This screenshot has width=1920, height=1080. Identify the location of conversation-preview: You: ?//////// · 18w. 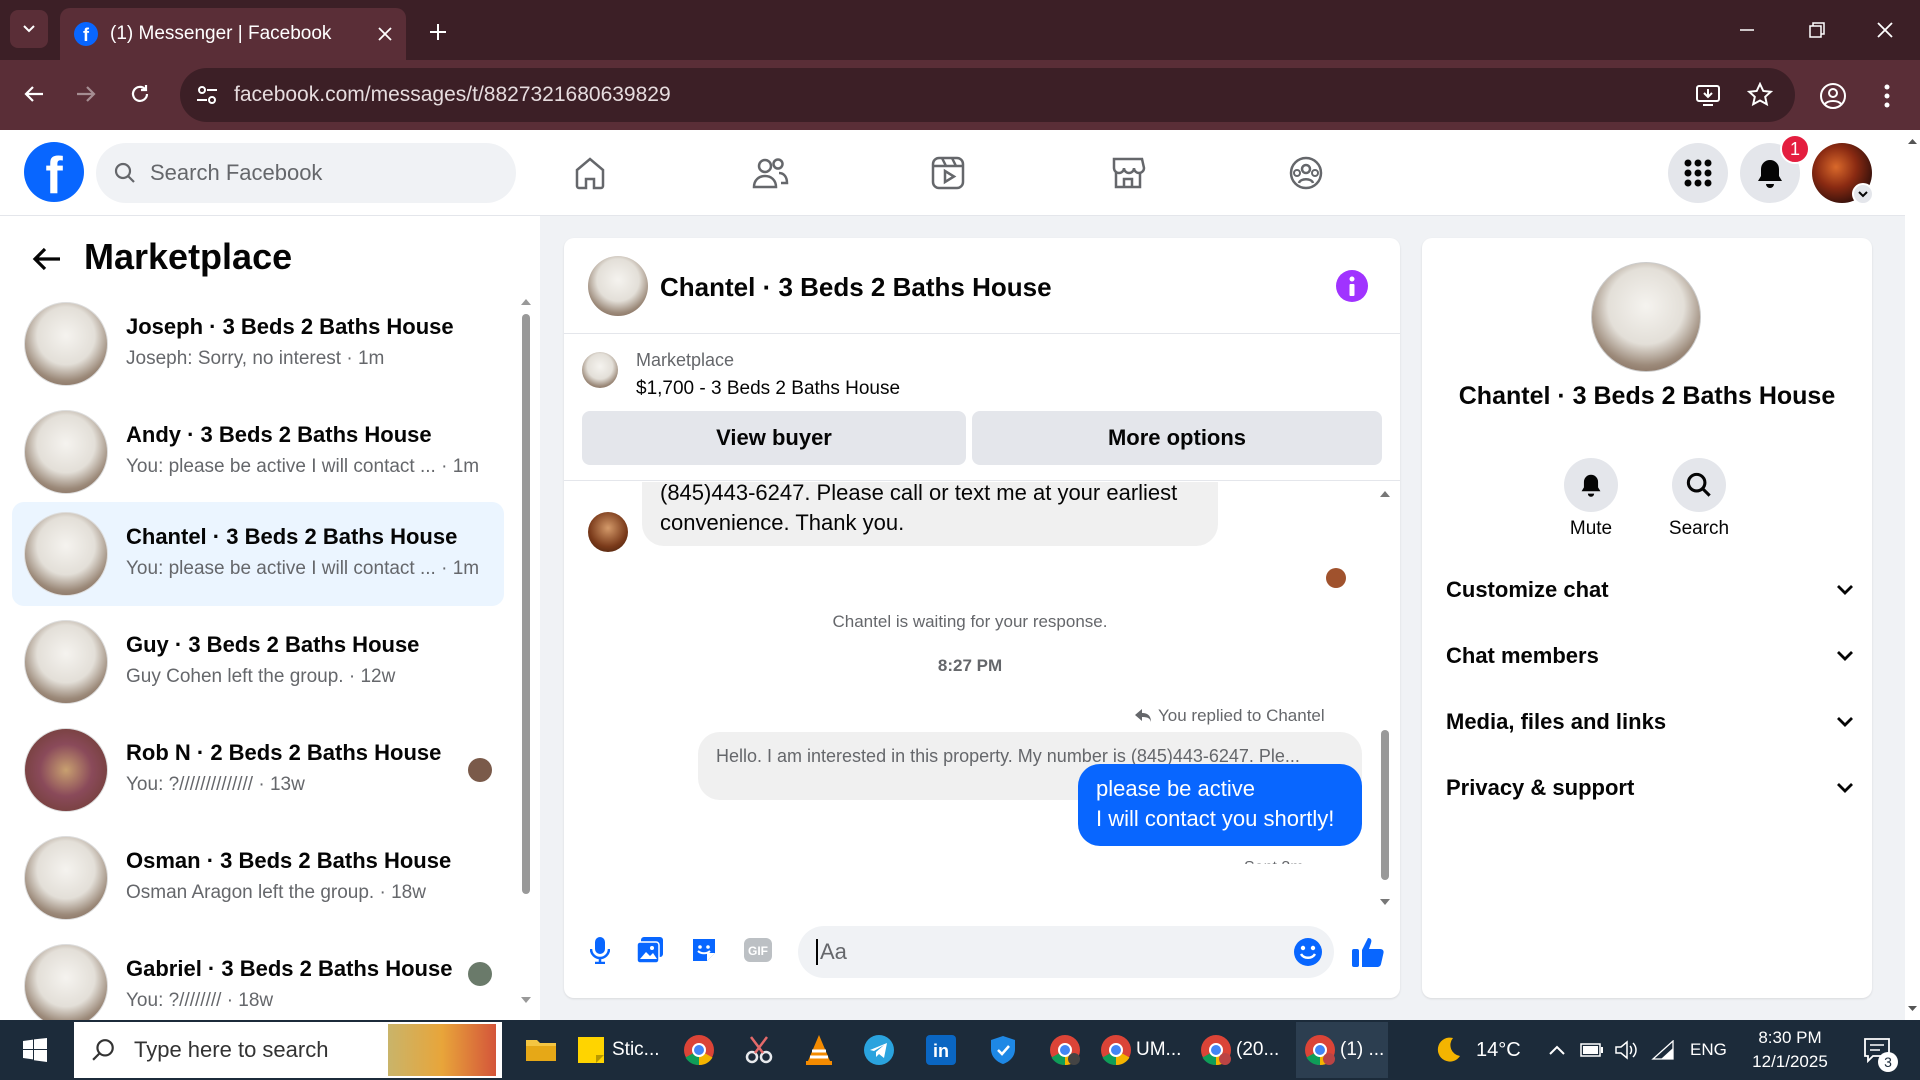
(200, 1000).